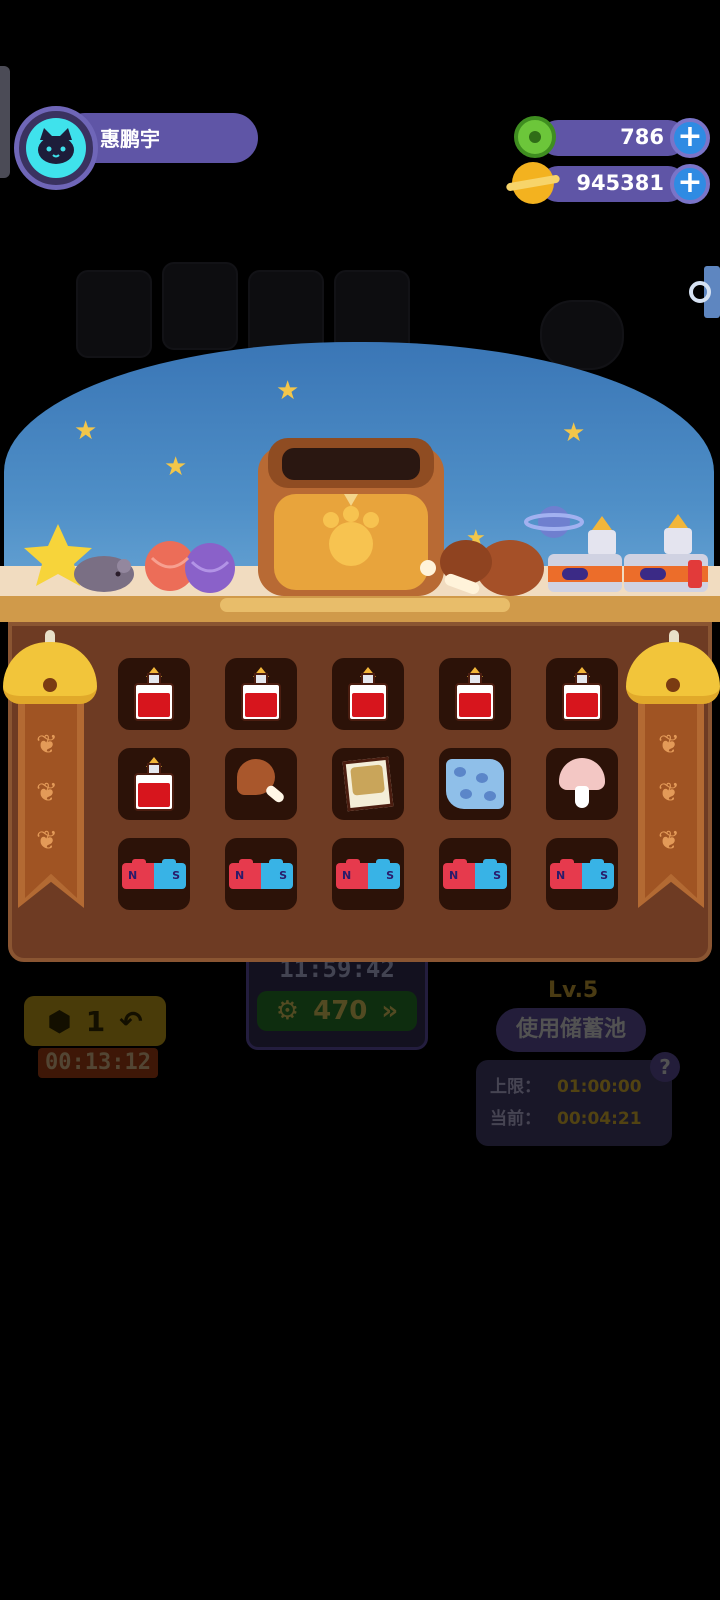  What do you see at coordinates (573, 990) in the screenshot?
I see `background-level: Lv.5` at bounding box center [573, 990].